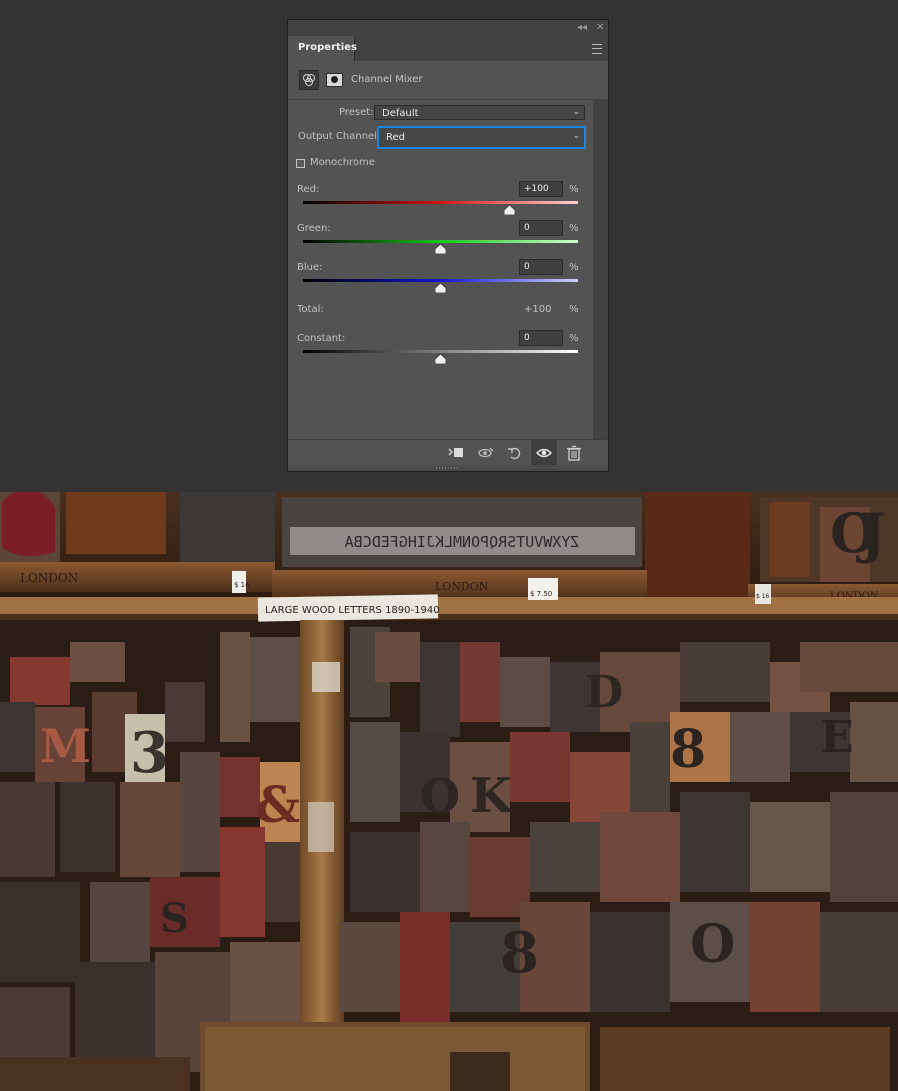 The height and width of the screenshot is (1091, 898). I want to click on preset-dropdown: Default ⌄, so click(479, 112).